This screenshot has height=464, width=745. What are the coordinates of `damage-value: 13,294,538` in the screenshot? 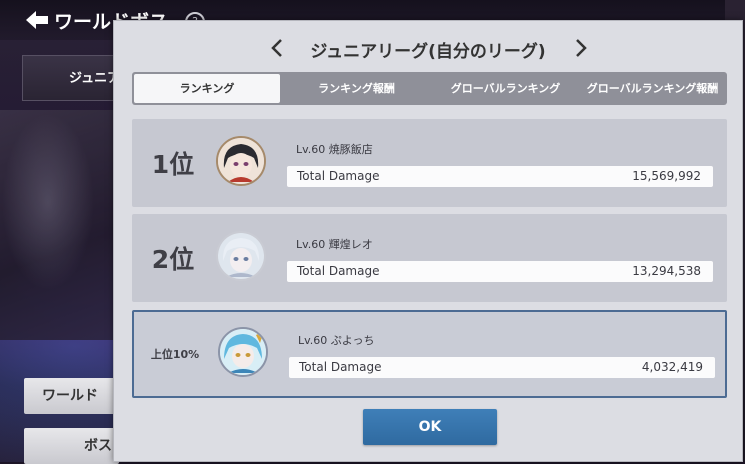 It's located at (666, 271).